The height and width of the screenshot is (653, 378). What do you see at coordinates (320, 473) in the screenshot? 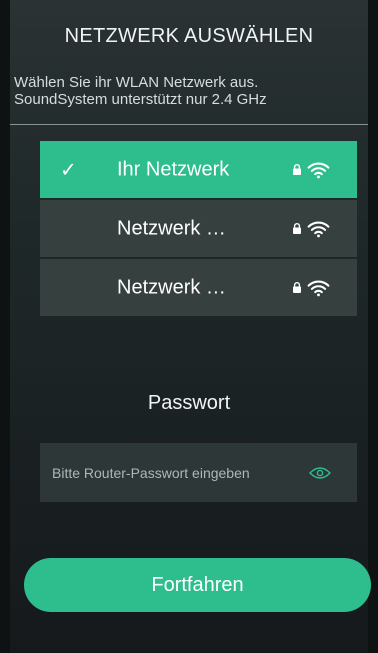
I see `eye-icon` at bounding box center [320, 473].